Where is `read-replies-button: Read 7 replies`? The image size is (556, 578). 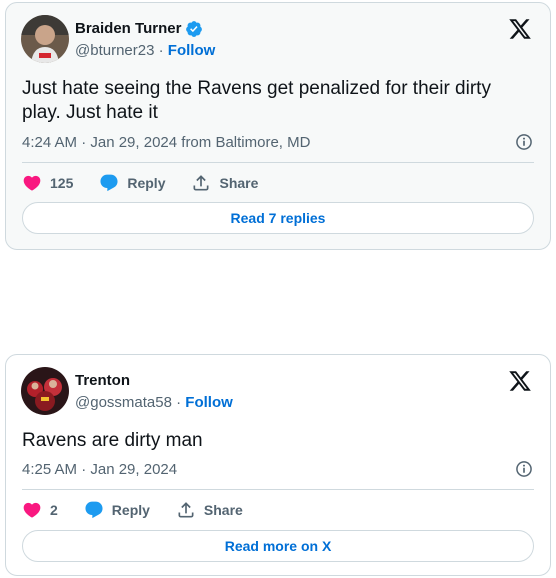
read-replies-button: Read 7 replies is located at coordinates (278, 218).